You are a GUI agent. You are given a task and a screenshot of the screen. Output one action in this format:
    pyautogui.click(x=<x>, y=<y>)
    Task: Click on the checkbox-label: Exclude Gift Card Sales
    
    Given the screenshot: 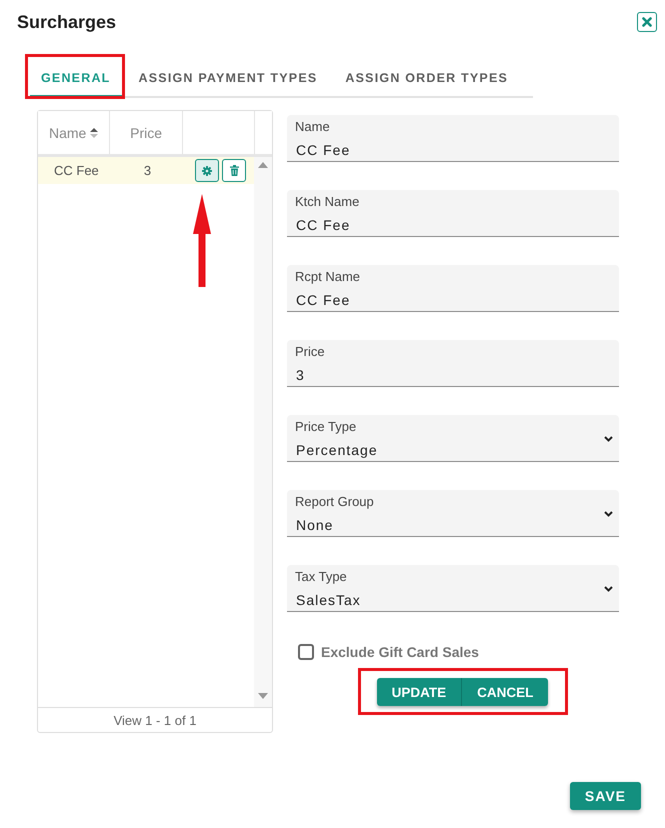 What is the action you would take?
    pyautogui.click(x=400, y=652)
    